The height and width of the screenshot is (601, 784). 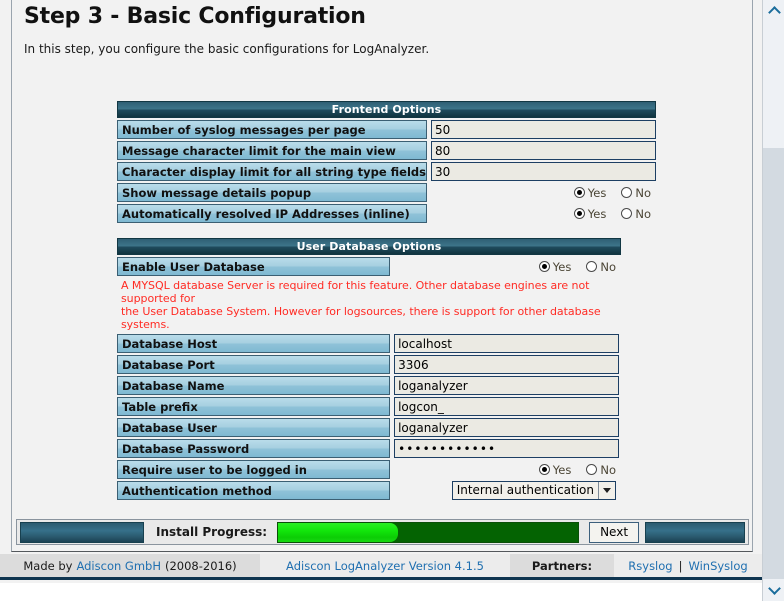 What do you see at coordinates (592, 469) in the screenshot?
I see `radio-no-require-login` at bounding box center [592, 469].